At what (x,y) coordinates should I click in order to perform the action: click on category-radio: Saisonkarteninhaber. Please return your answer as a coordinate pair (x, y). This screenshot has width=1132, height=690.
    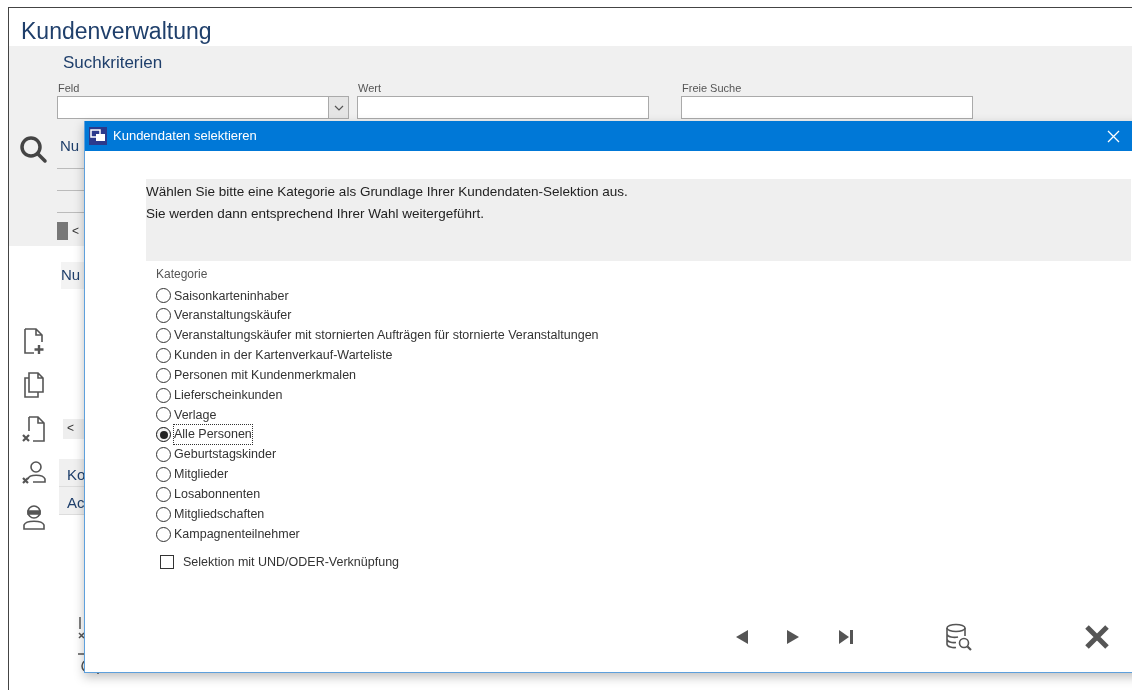
    Looking at the image, I should click on (222, 296).